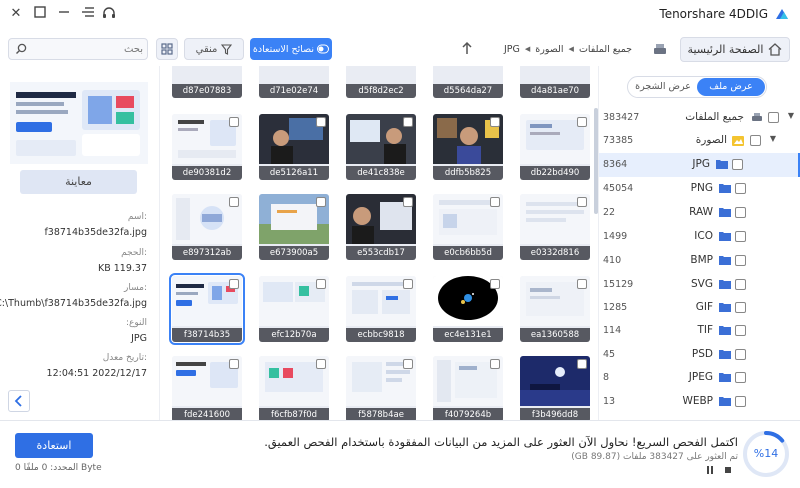 The height and width of the screenshot is (488, 800). What do you see at coordinates (512, 49) in the screenshot?
I see `breadcrumb-jpg: JPG` at bounding box center [512, 49].